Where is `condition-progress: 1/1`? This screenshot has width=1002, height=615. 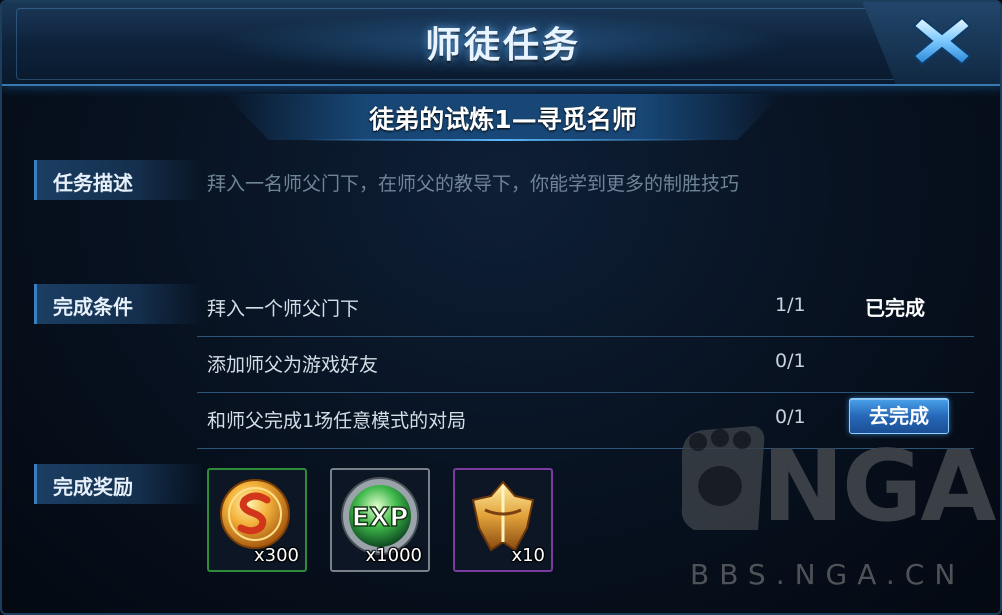 condition-progress: 1/1 is located at coordinates (790, 305).